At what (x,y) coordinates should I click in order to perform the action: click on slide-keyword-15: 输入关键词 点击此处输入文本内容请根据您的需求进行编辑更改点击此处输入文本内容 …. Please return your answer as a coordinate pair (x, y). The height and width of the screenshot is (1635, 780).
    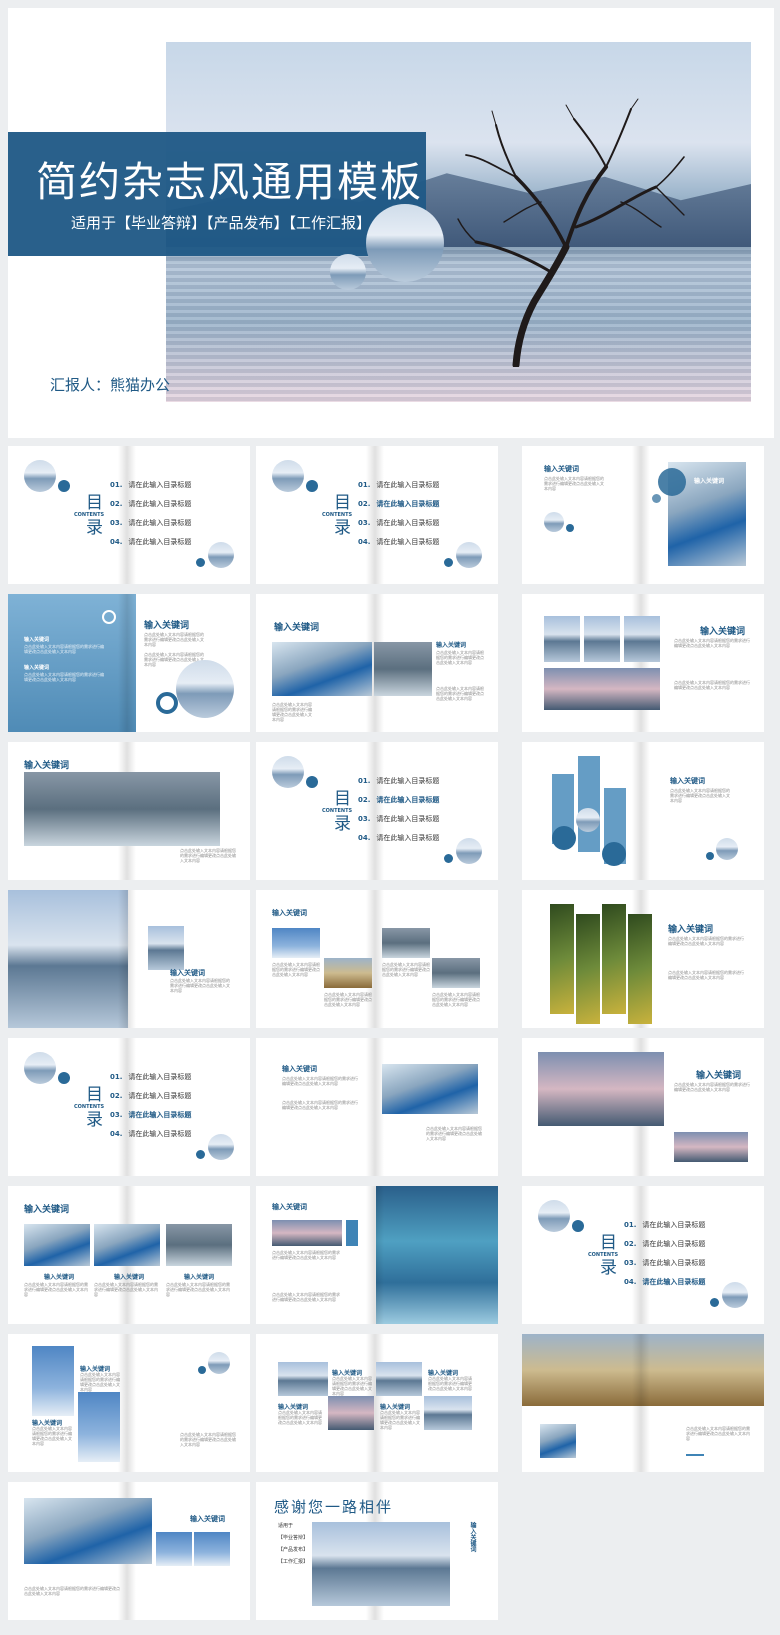
    Looking at the image, I should click on (377, 1403).